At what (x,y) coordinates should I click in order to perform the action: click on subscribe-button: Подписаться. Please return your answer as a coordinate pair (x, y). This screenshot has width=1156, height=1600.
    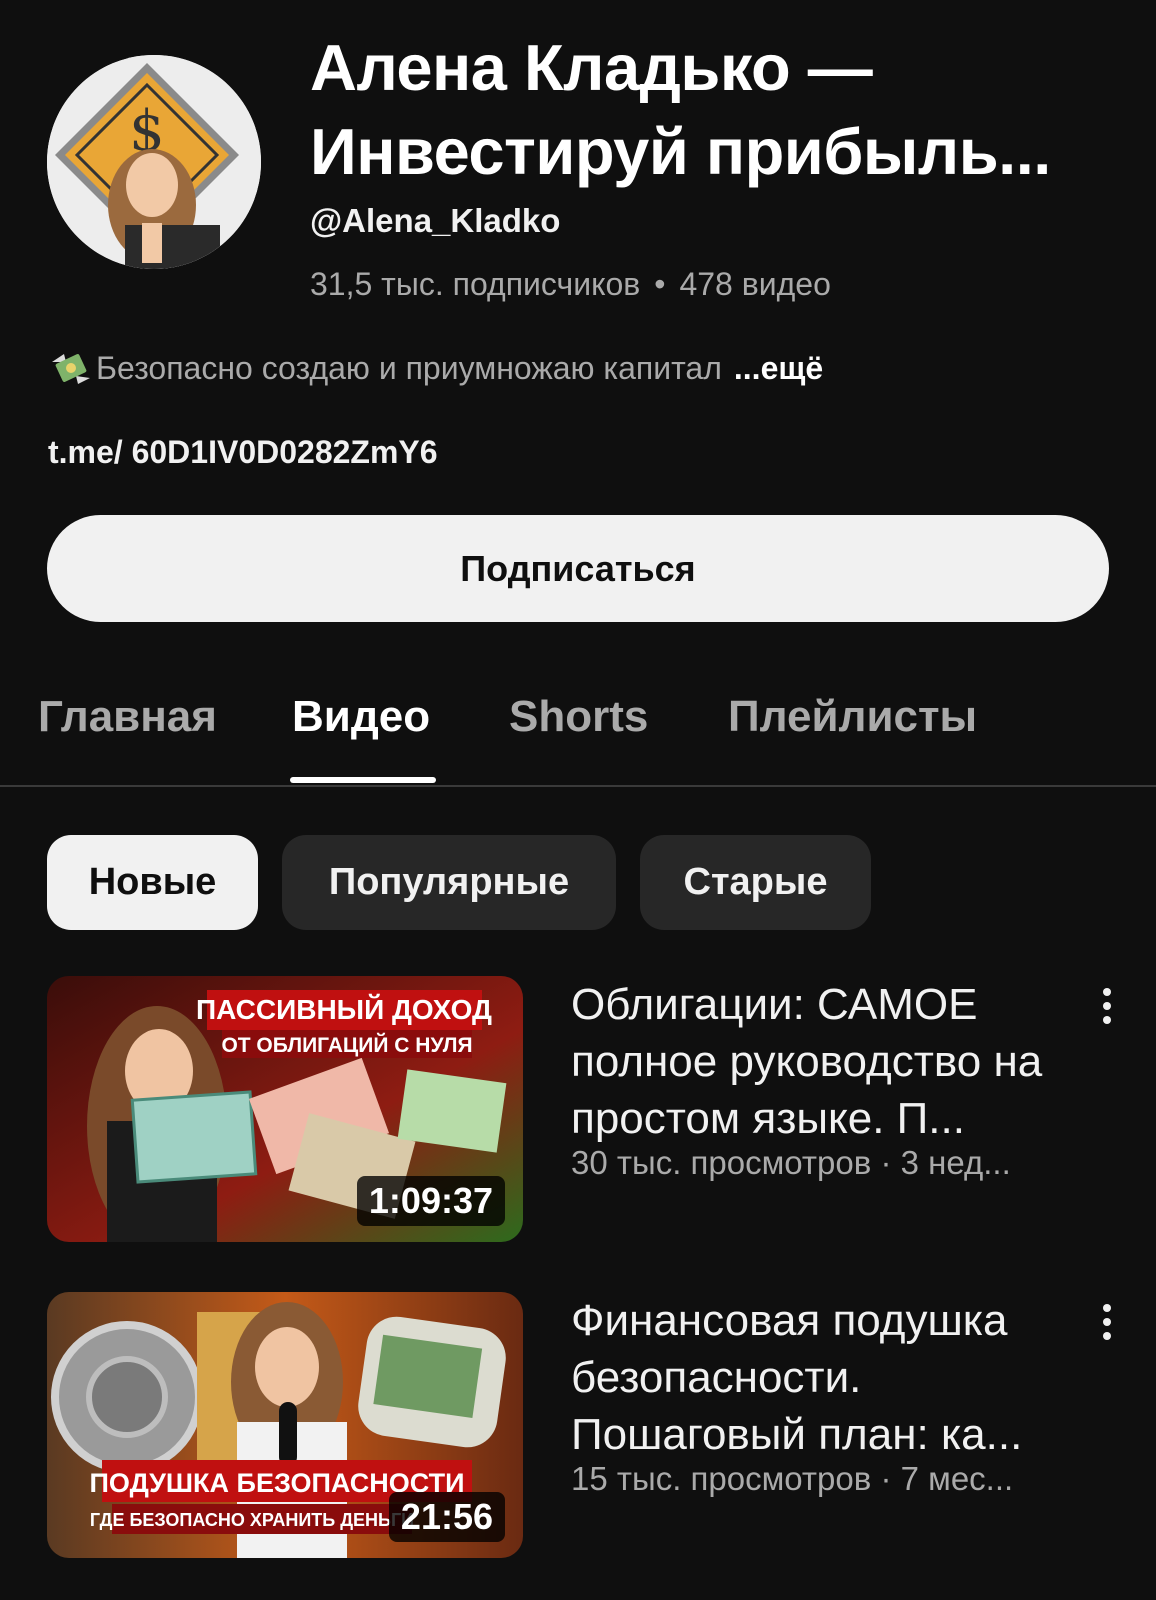
    Looking at the image, I should click on (578, 568).